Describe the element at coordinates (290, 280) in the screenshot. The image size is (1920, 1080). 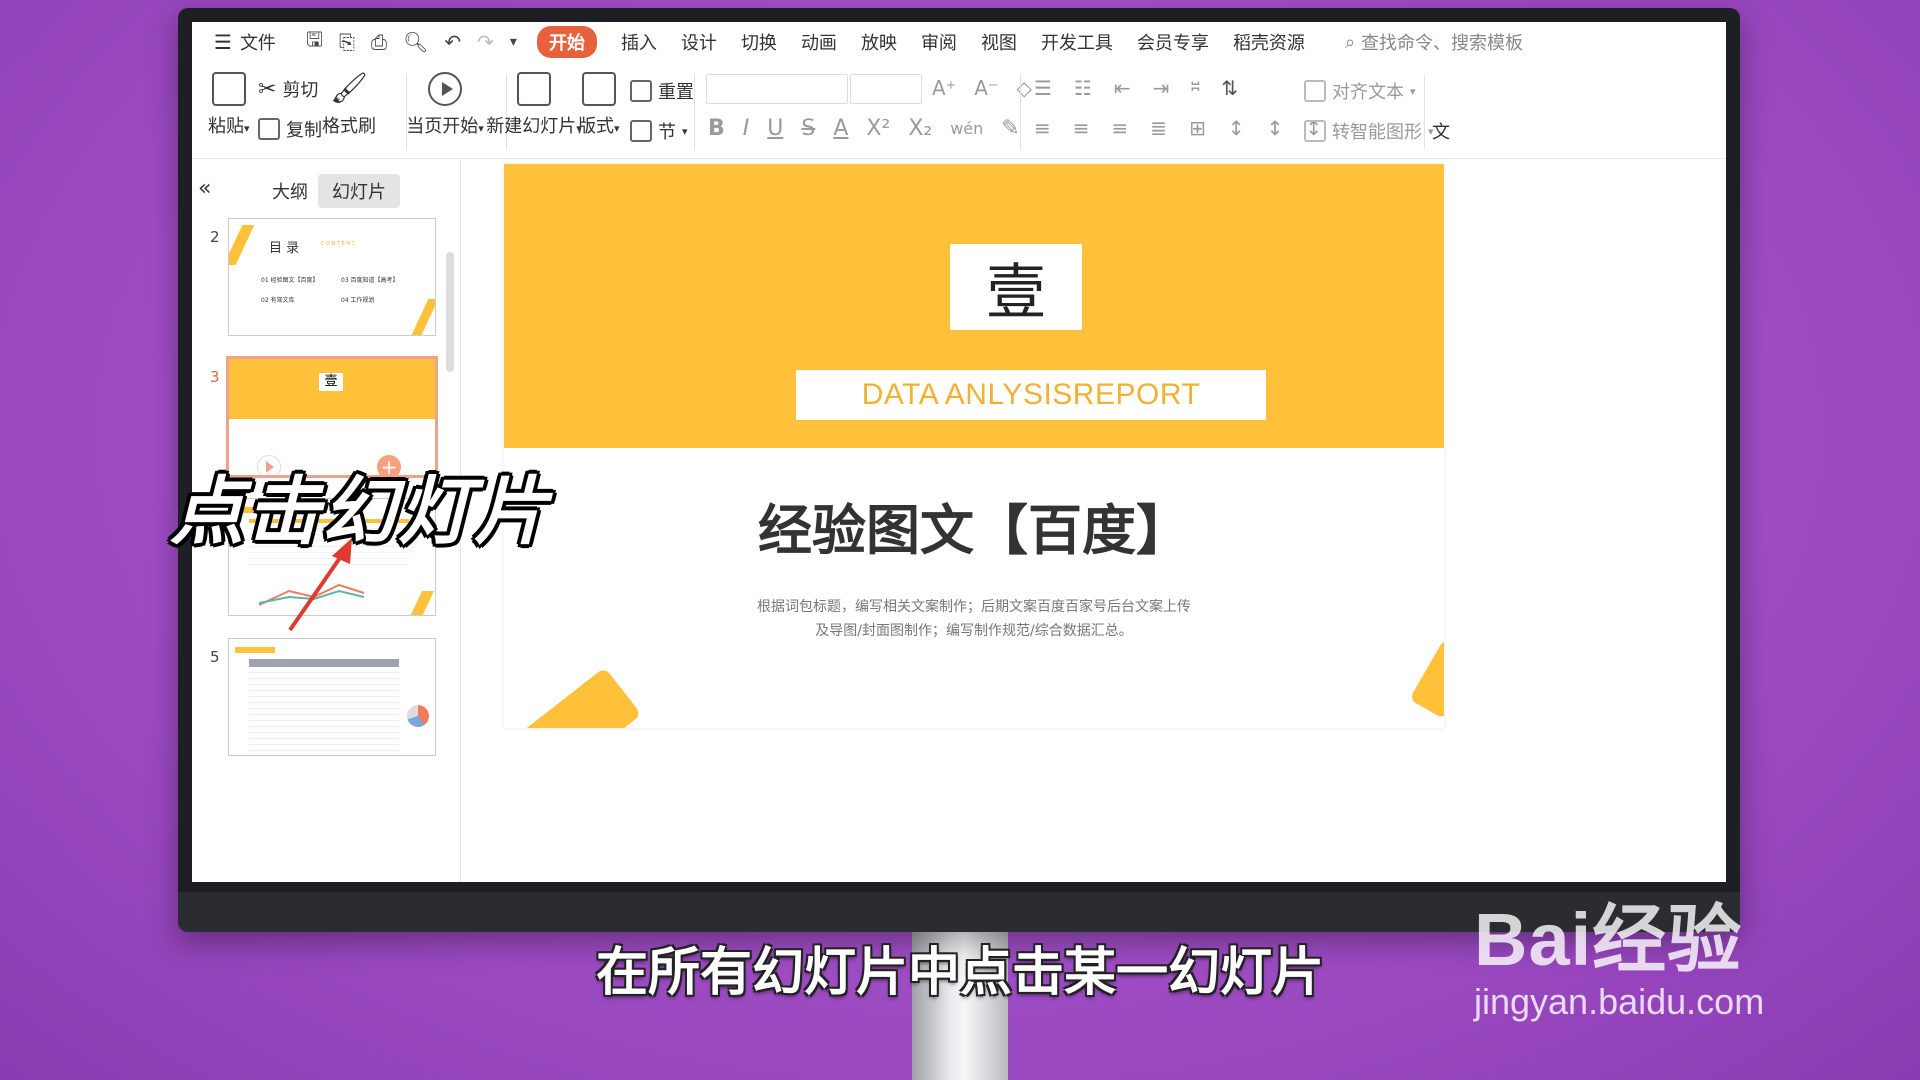
I see `thumb-item: 01 经验图文【百度】` at that location.